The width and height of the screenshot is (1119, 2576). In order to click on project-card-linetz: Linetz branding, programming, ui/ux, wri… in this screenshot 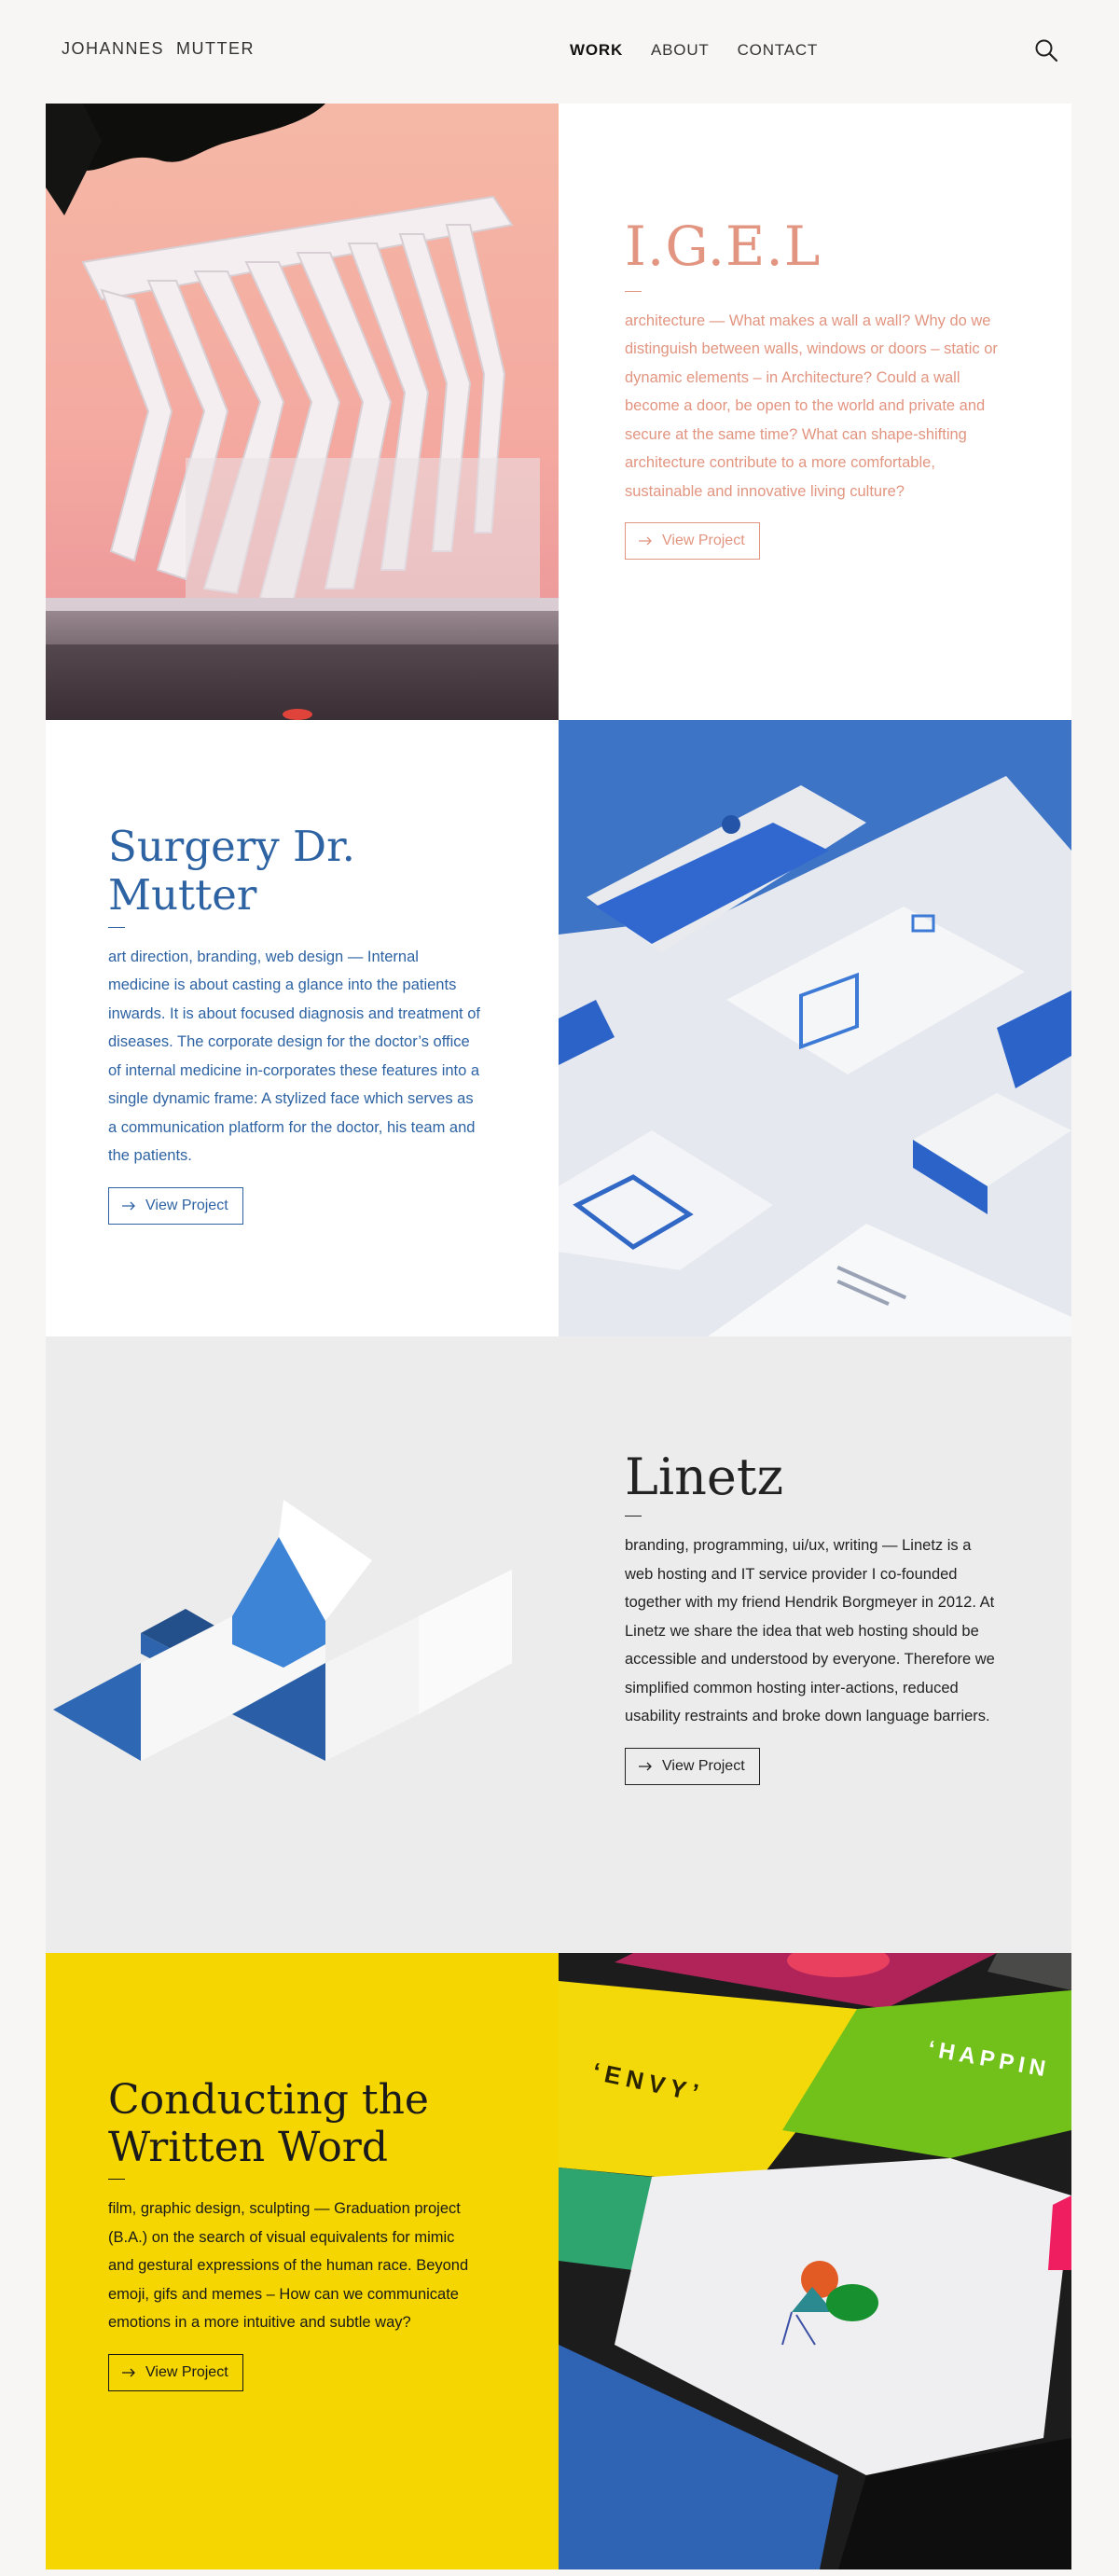, I will do `click(815, 1644)`.